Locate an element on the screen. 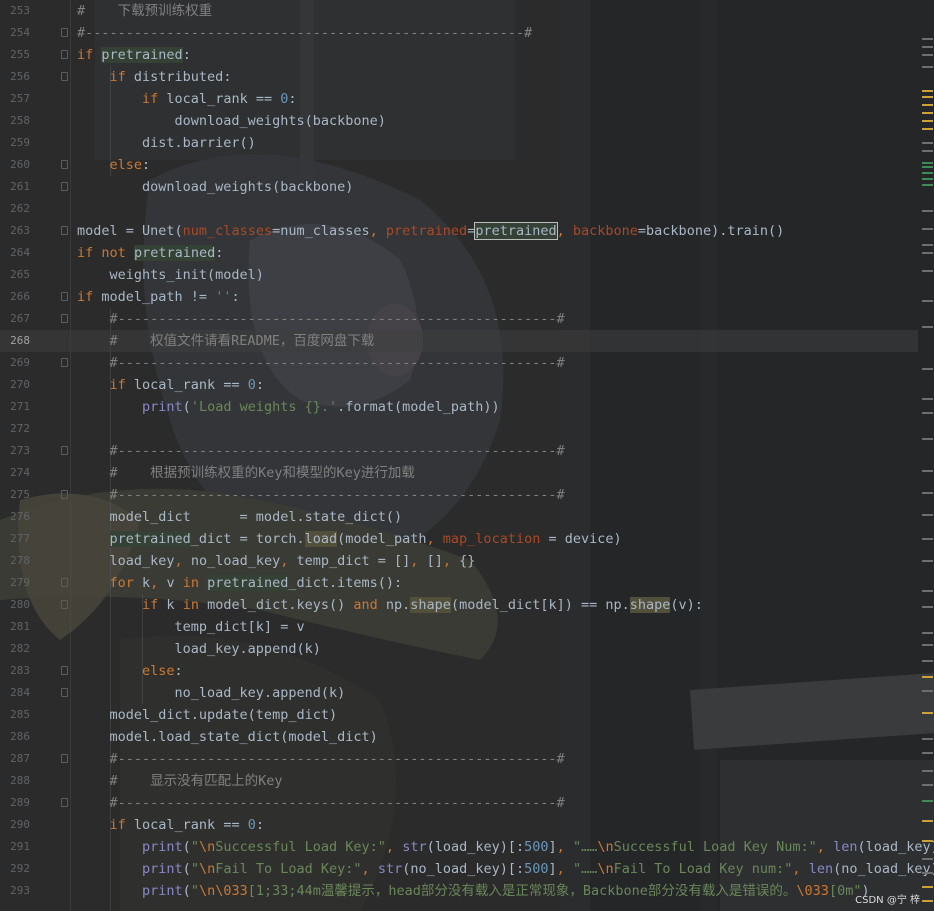 The width and height of the screenshot is (934, 911). line-number: 270 is located at coordinates (15, 385).